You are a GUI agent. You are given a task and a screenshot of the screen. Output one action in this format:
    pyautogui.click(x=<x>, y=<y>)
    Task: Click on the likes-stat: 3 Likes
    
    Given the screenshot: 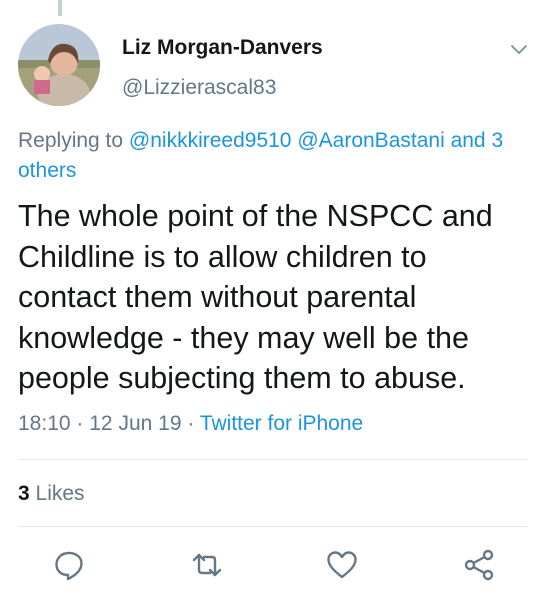 What is the action you would take?
    pyautogui.click(x=51, y=494)
    